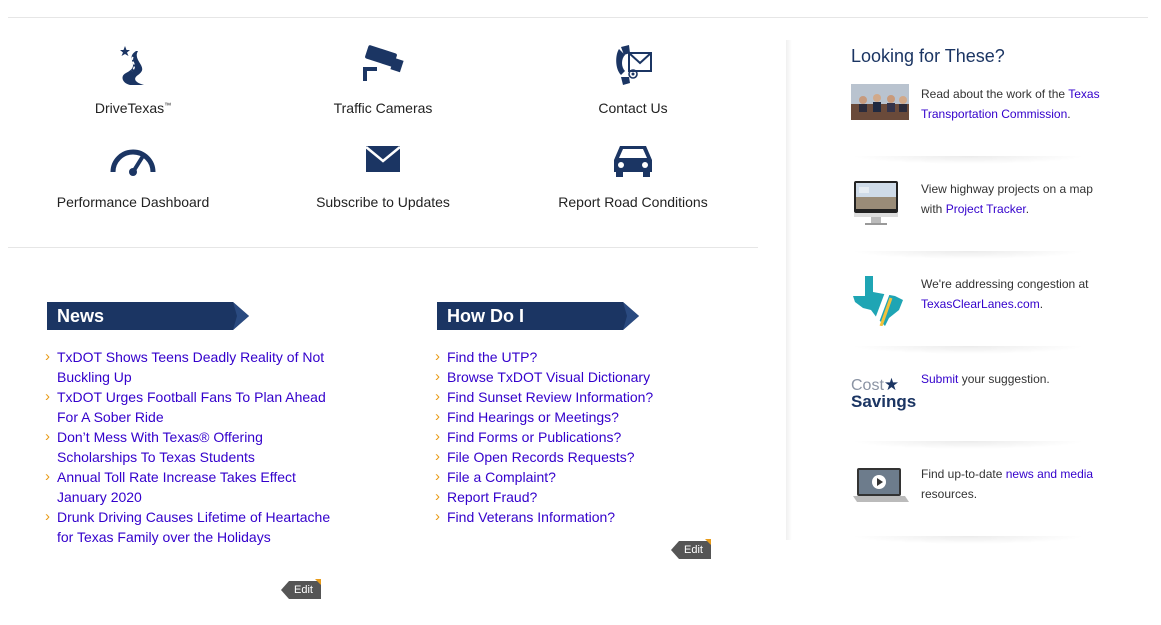 The image size is (1161, 625). Describe the element at coordinates (582, 417) in the screenshot. I see `how-do-i-link: Find Hearings or Meetings?` at that location.